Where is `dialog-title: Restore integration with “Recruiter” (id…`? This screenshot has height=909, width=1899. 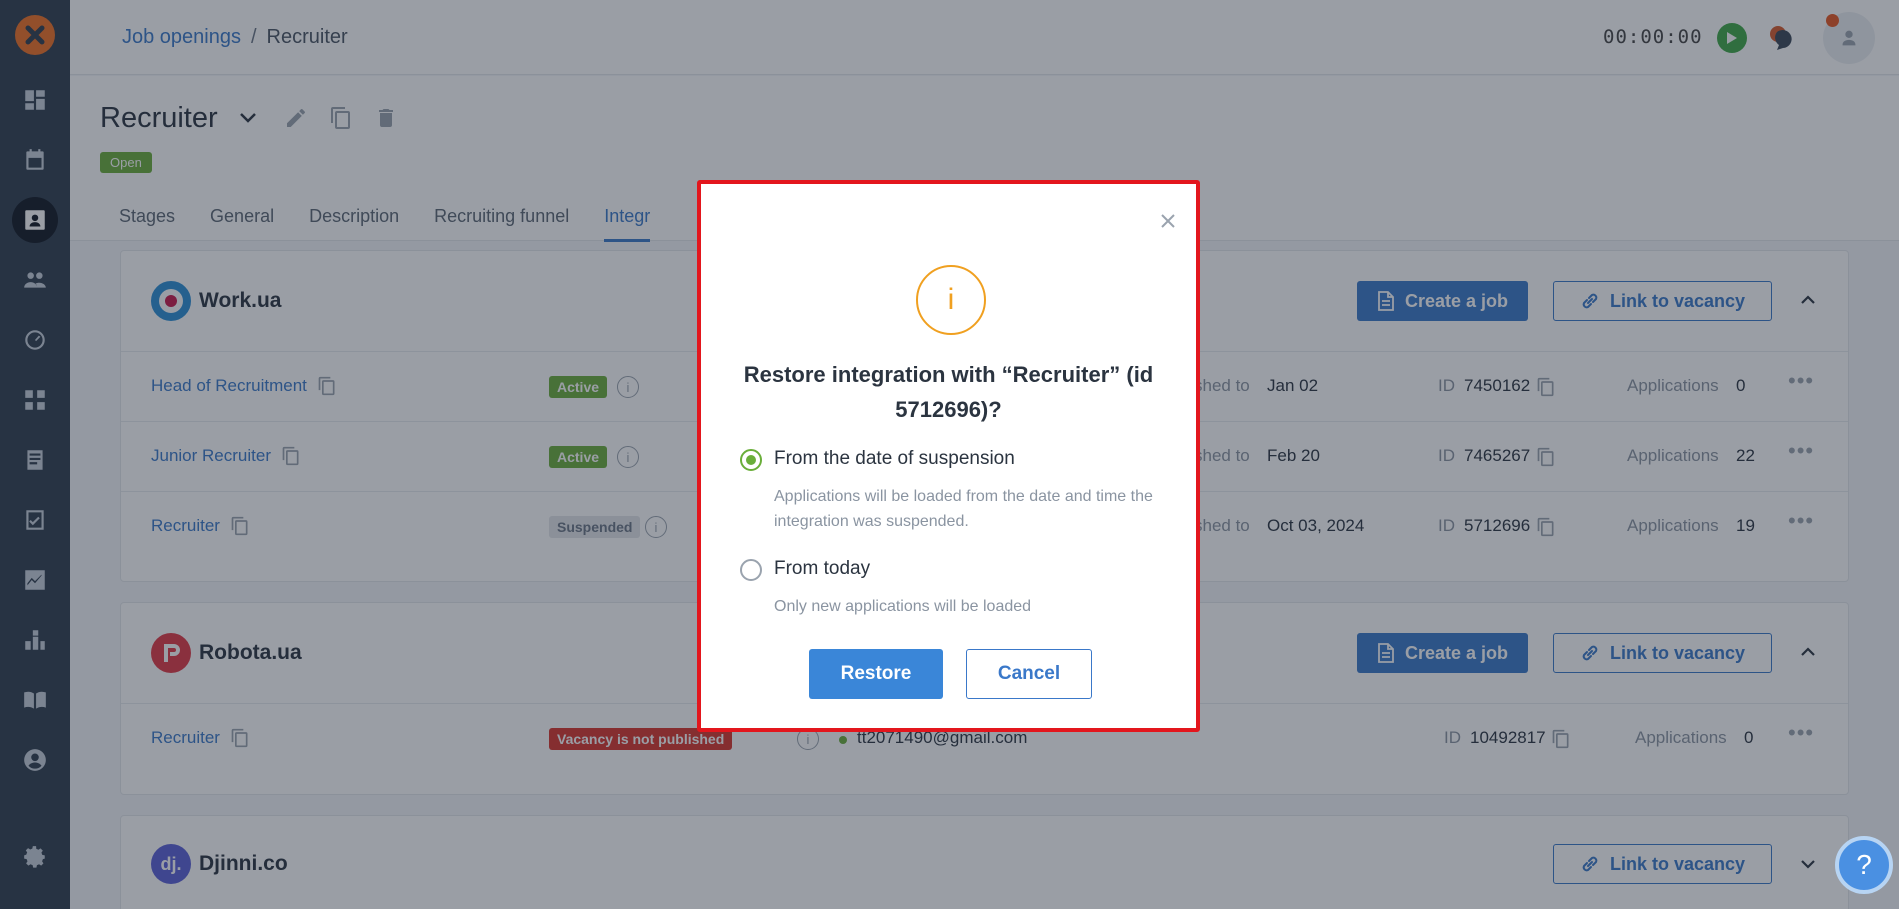 dialog-title: Restore integration with “Recruiter” (id… is located at coordinates (948, 392).